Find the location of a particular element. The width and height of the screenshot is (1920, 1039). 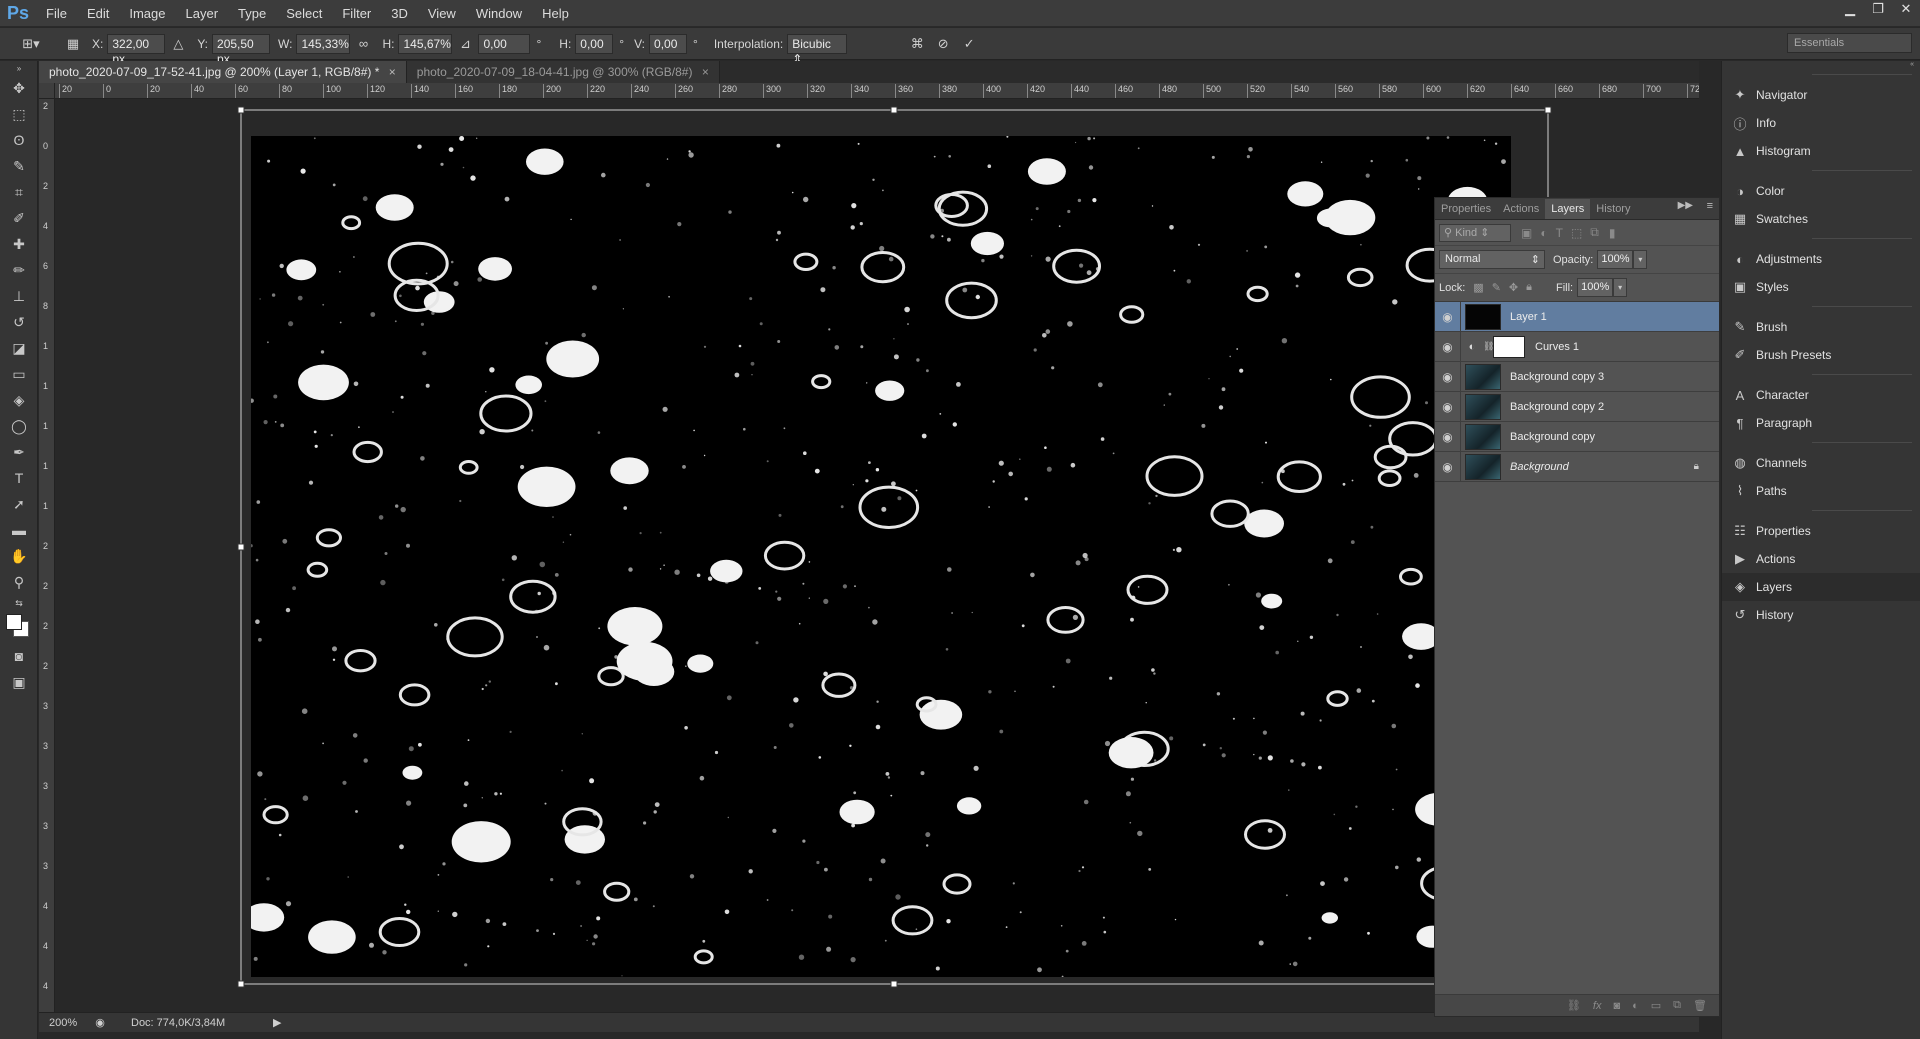

tools-collapse-icon: » is located at coordinates (19, 68).